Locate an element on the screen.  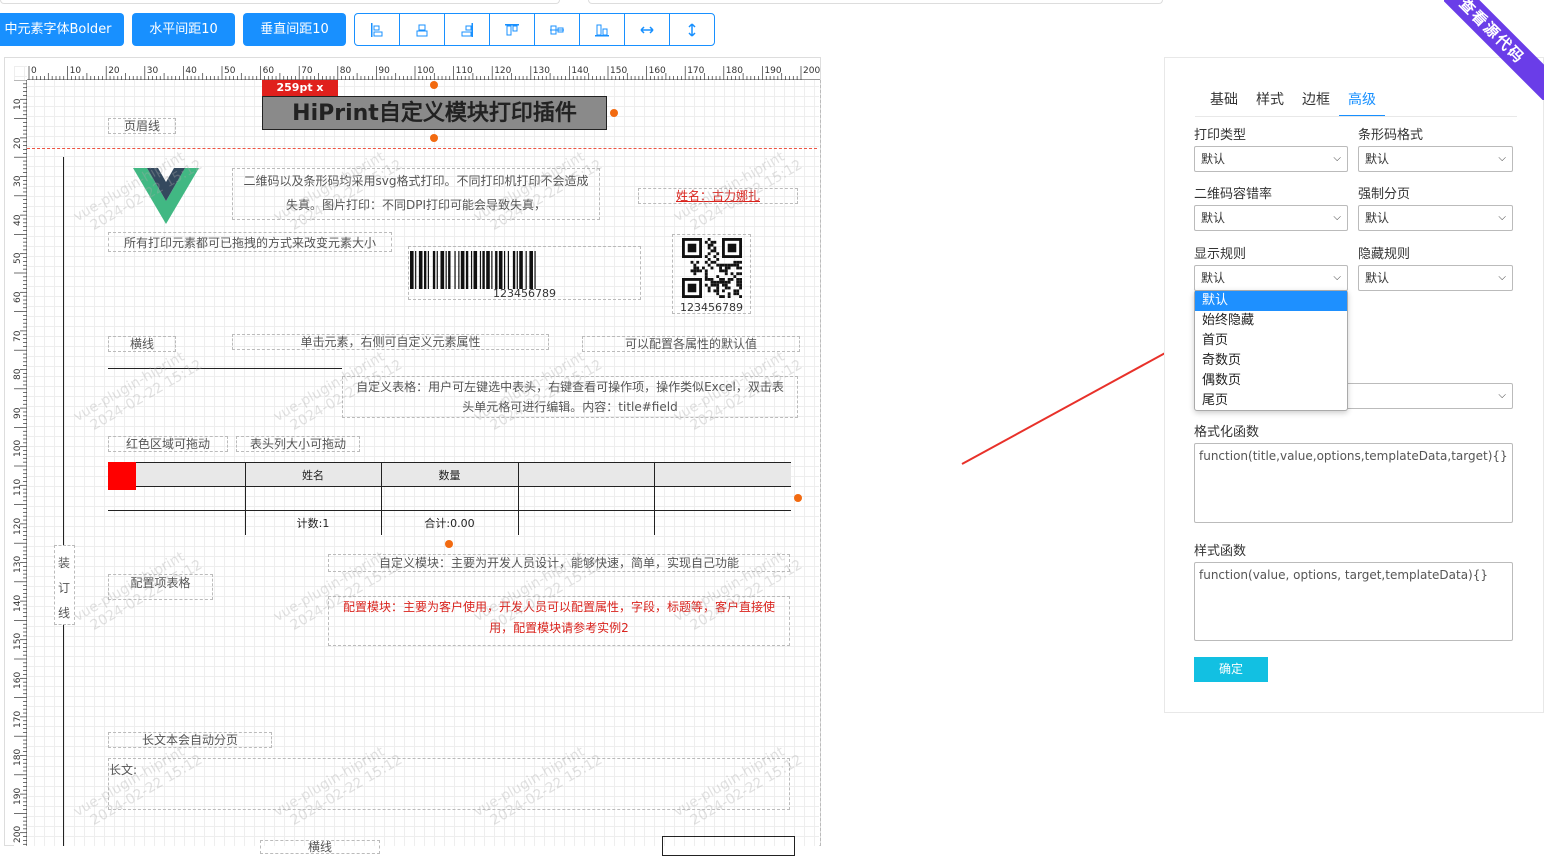
vertical-distribute-icon is located at coordinates (692, 29).